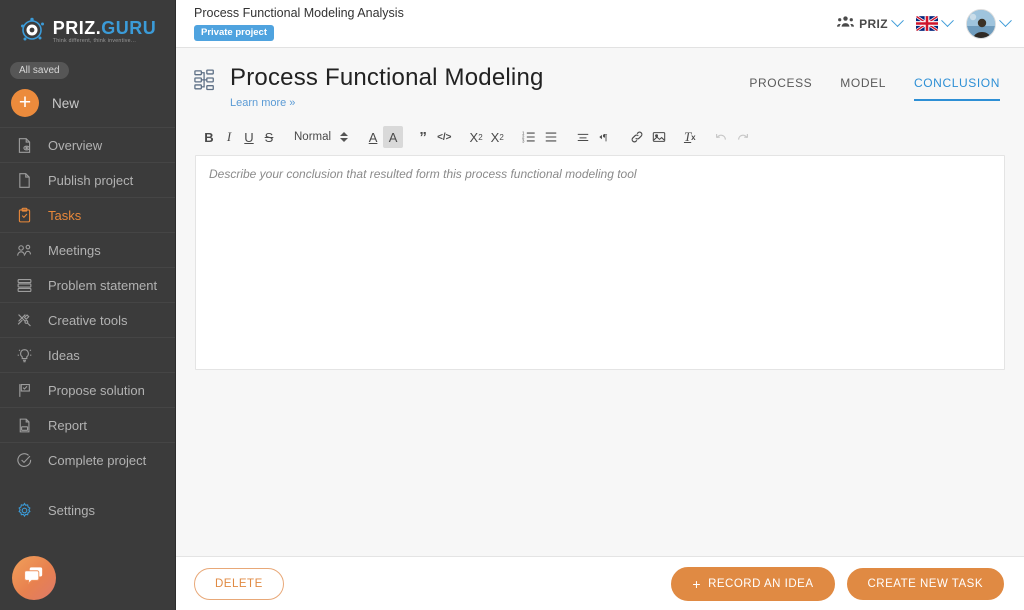 Image resolution: width=1024 pixels, height=610 pixels. I want to click on user-menu, so click(989, 23).